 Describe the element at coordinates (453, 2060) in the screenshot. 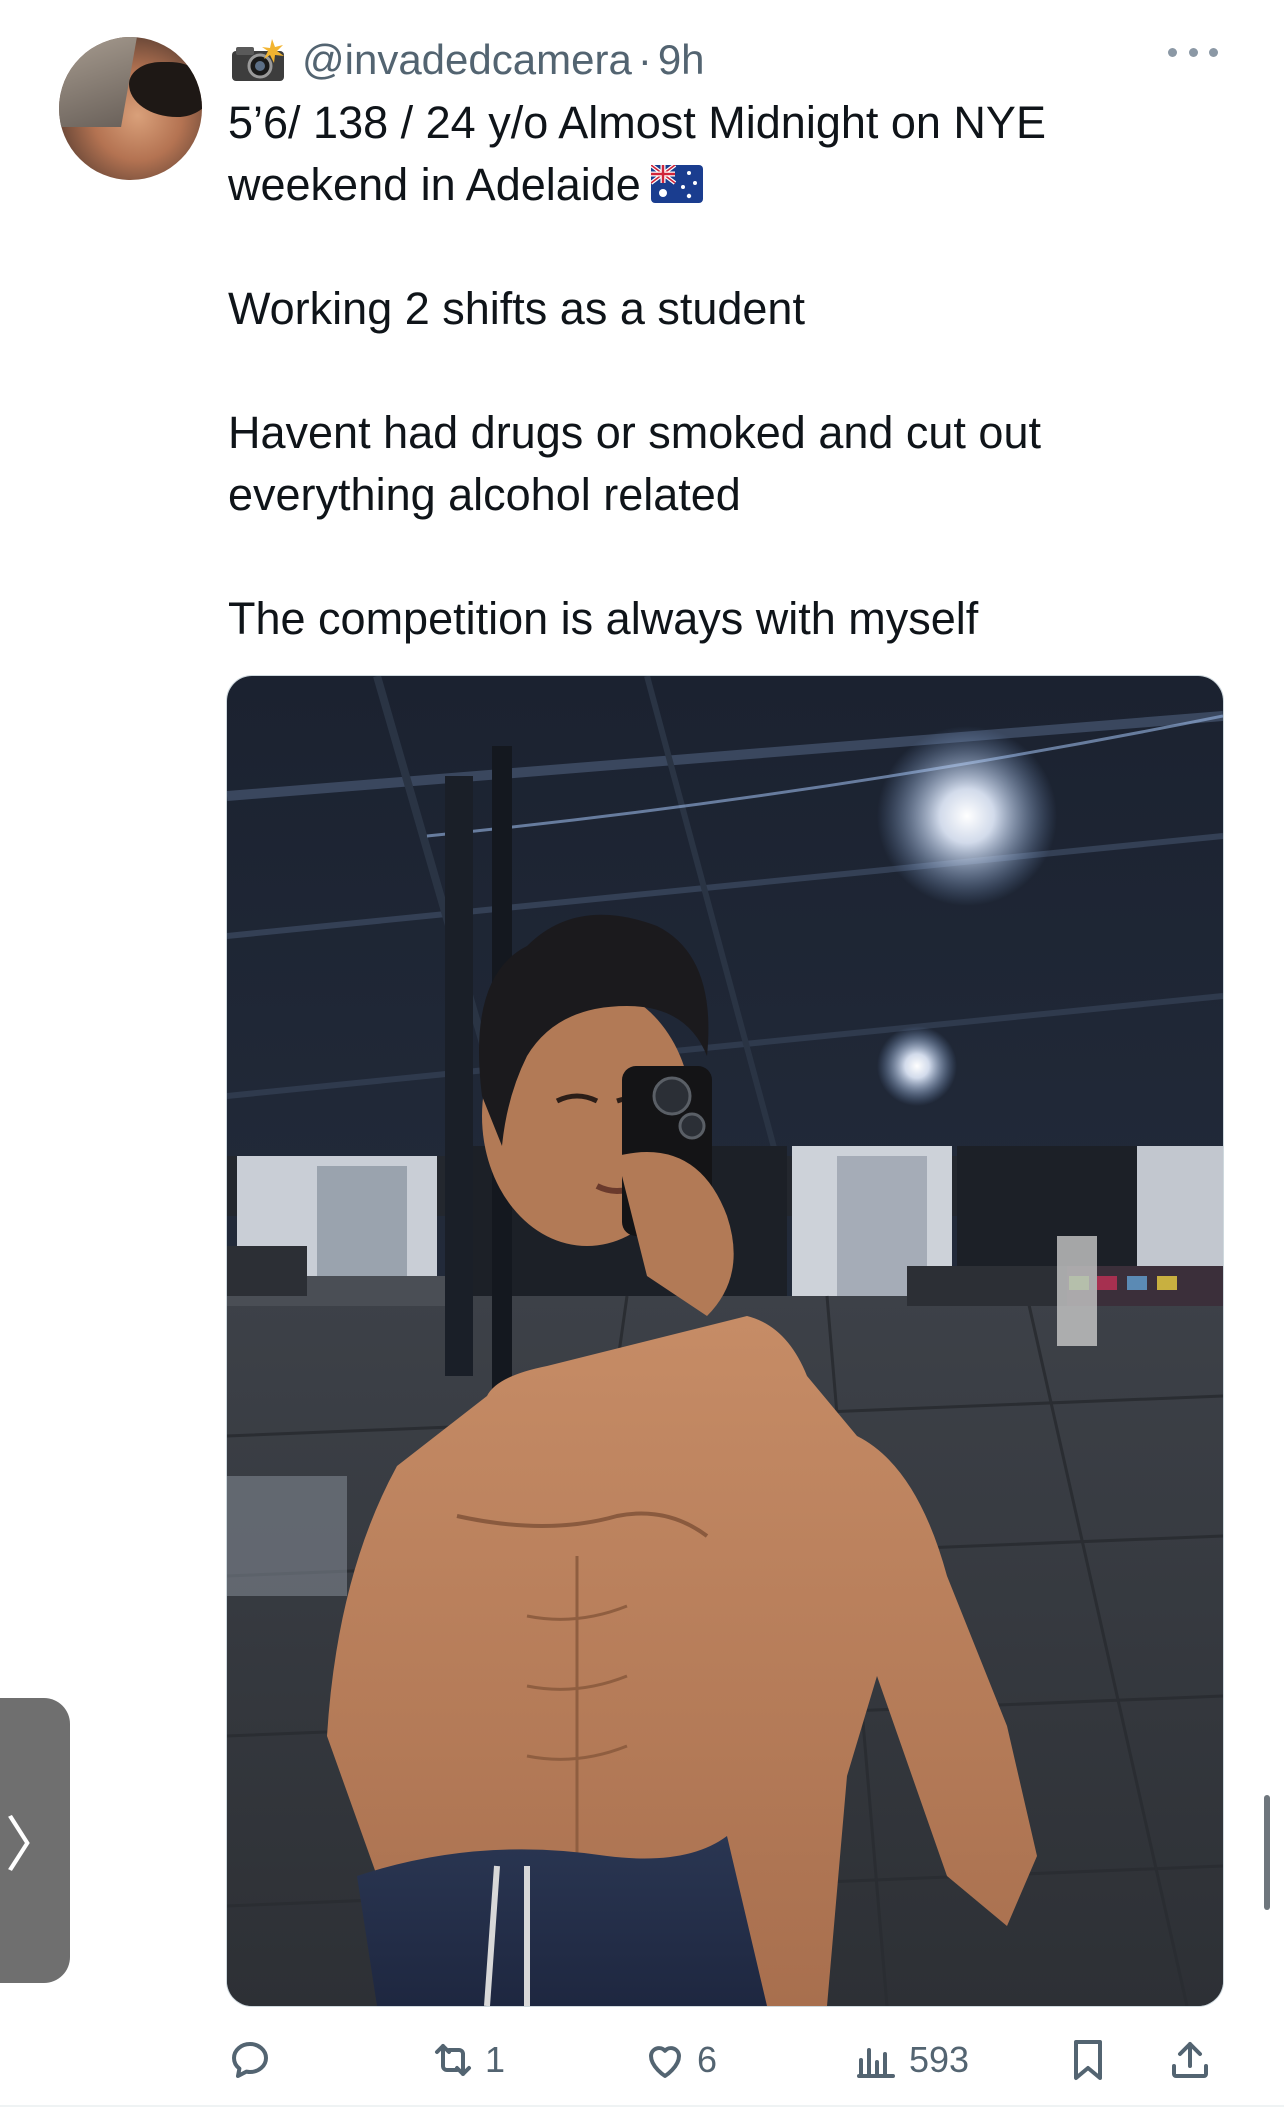

I see `retweet-icon` at that location.